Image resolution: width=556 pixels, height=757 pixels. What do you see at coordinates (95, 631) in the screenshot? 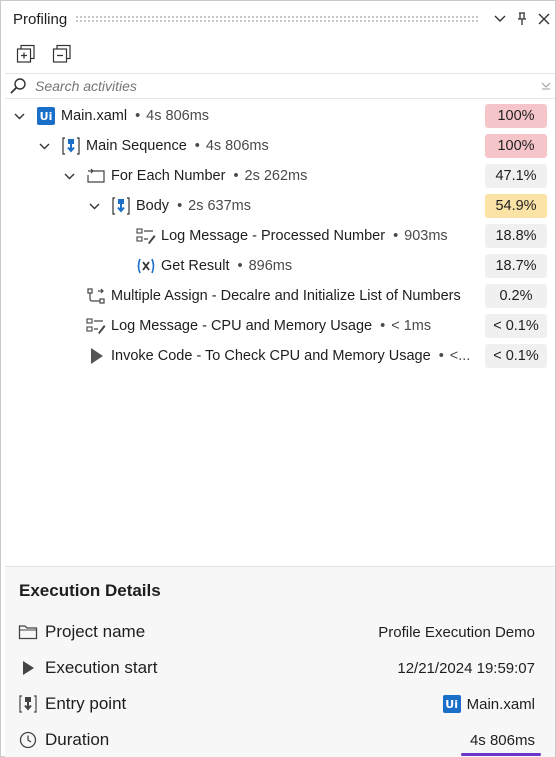
I see `project-name-label: Project name` at bounding box center [95, 631].